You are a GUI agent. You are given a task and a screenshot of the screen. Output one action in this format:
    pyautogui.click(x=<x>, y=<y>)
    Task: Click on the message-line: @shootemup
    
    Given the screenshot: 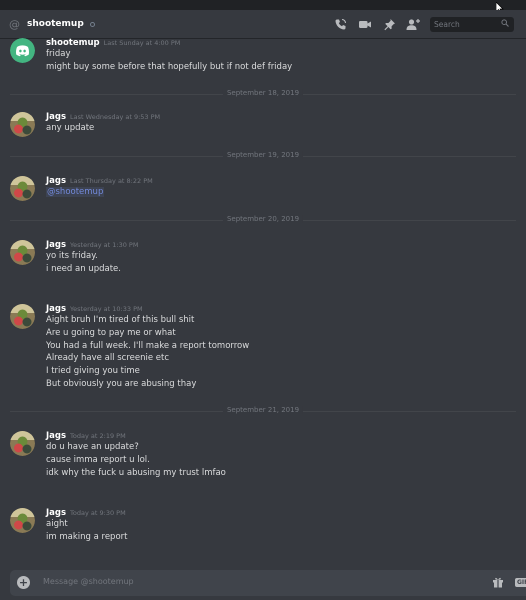 What is the action you would take?
    pyautogui.click(x=75, y=192)
    